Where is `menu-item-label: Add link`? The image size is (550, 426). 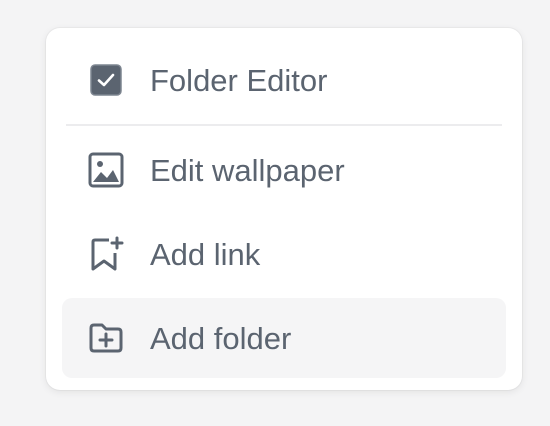
menu-item-label: Add link is located at coordinates (205, 254).